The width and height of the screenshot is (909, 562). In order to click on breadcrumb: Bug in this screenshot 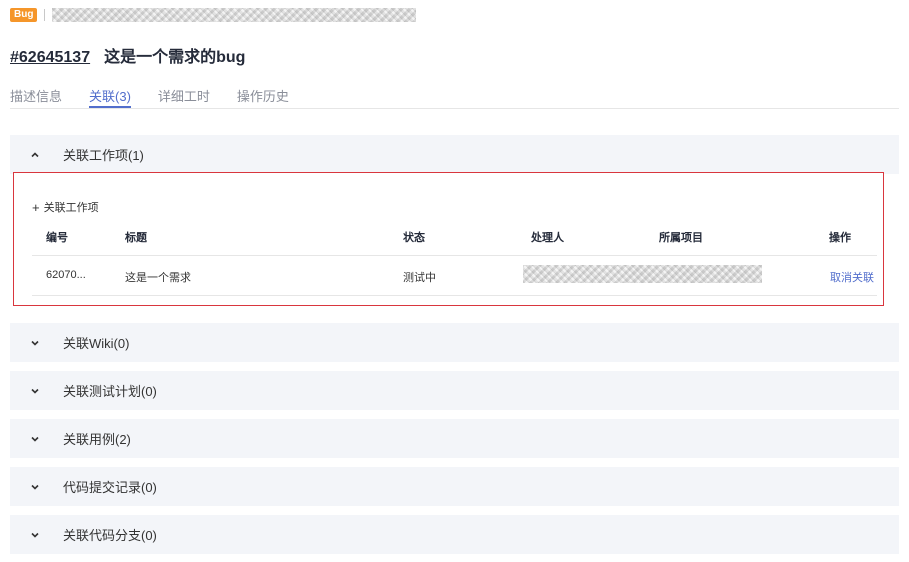, I will do `click(213, 15)`.